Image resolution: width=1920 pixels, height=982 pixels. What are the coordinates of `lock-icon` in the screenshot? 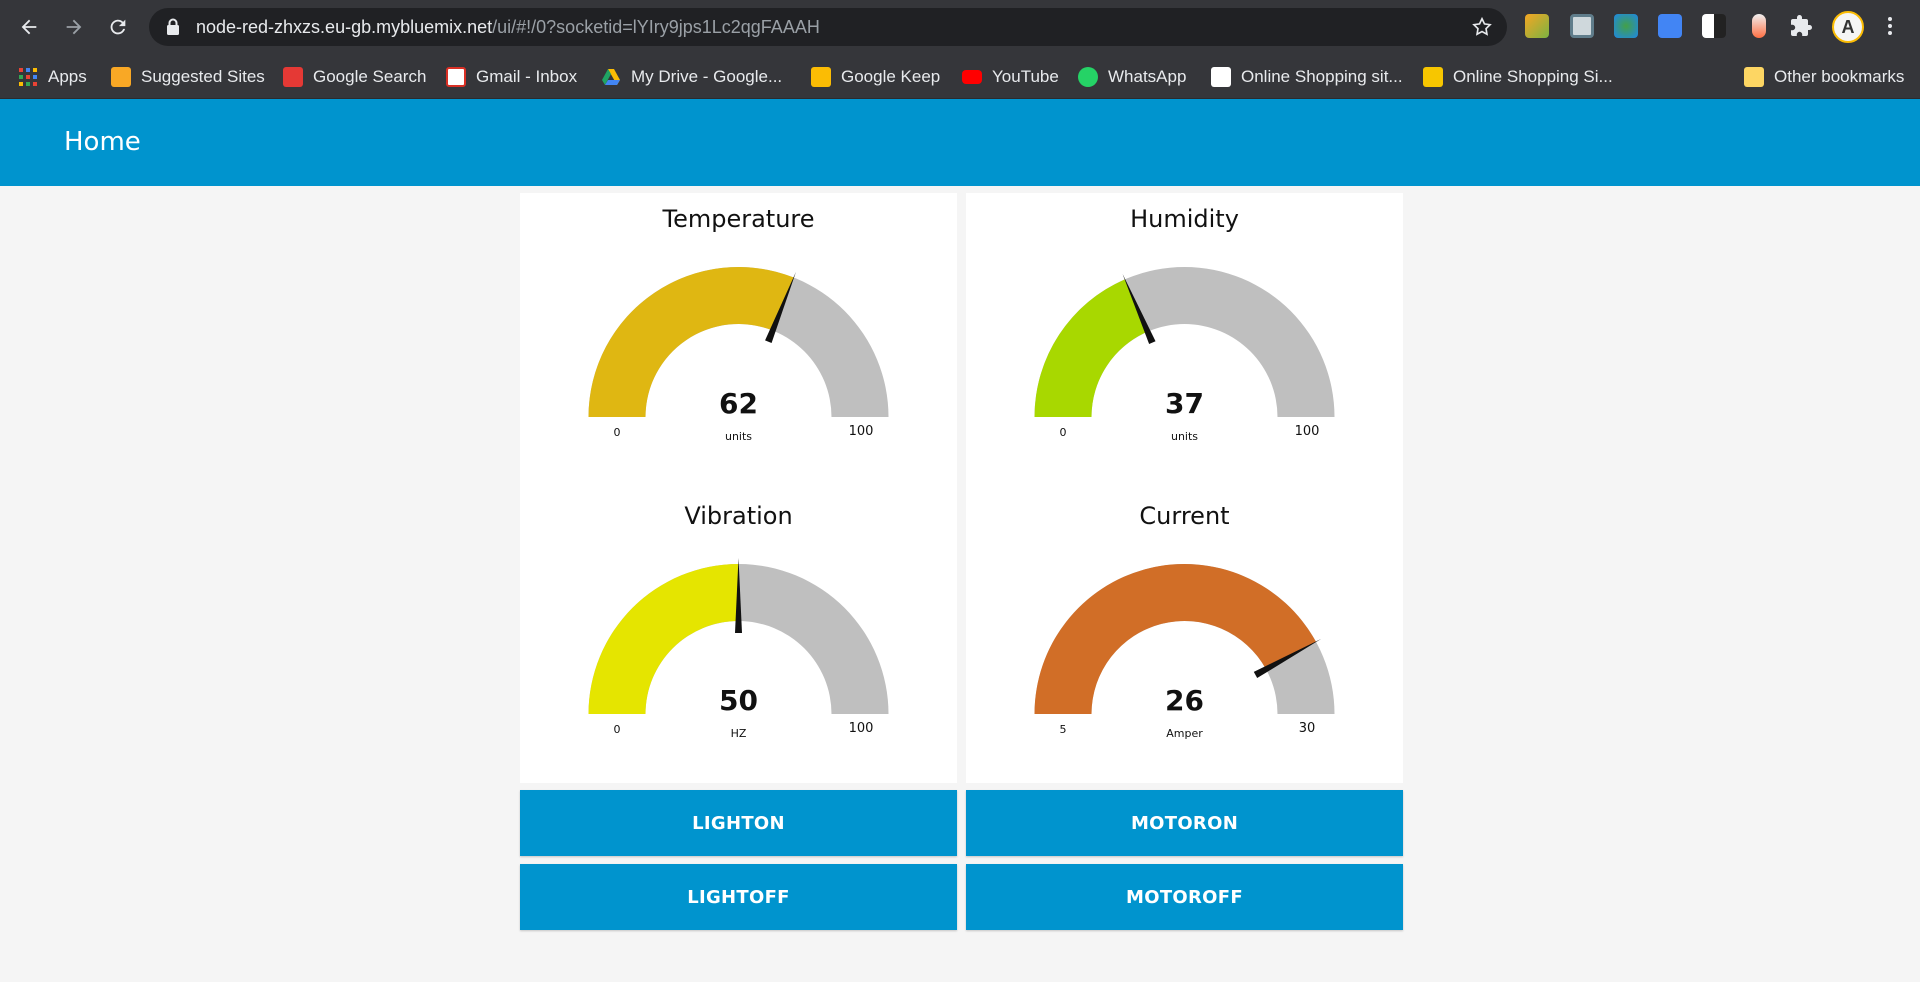 It's located at (173, 26).